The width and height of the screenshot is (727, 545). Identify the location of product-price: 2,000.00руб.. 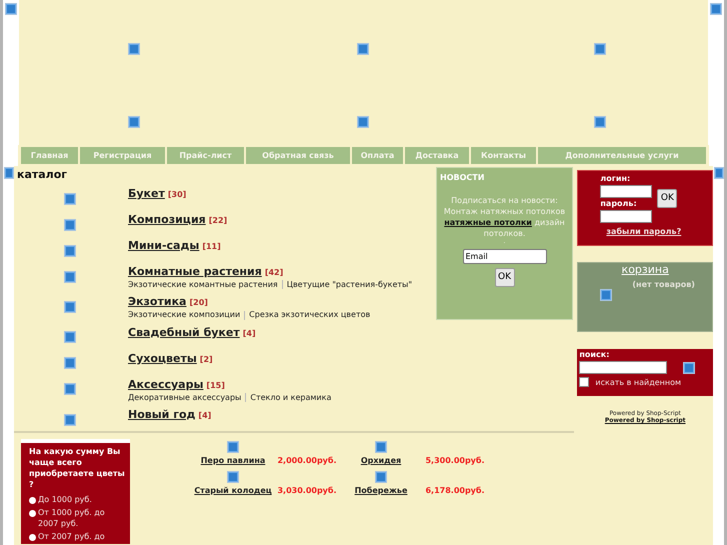
(307, 460).